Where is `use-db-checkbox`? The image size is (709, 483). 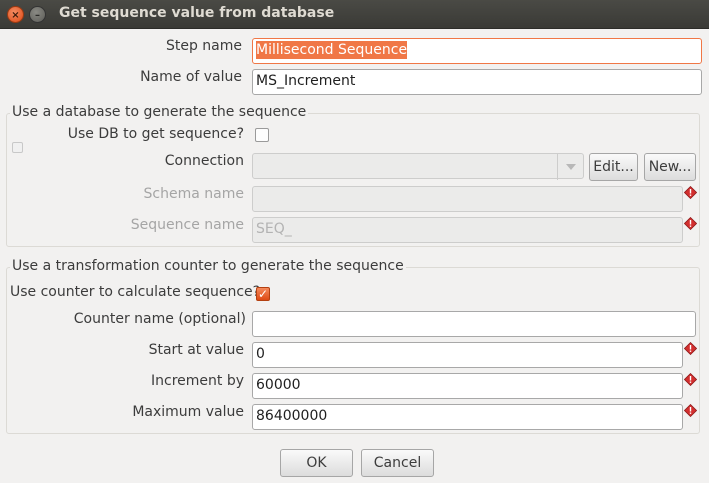 use-db-checkbox is located at coordinates (262, 135).